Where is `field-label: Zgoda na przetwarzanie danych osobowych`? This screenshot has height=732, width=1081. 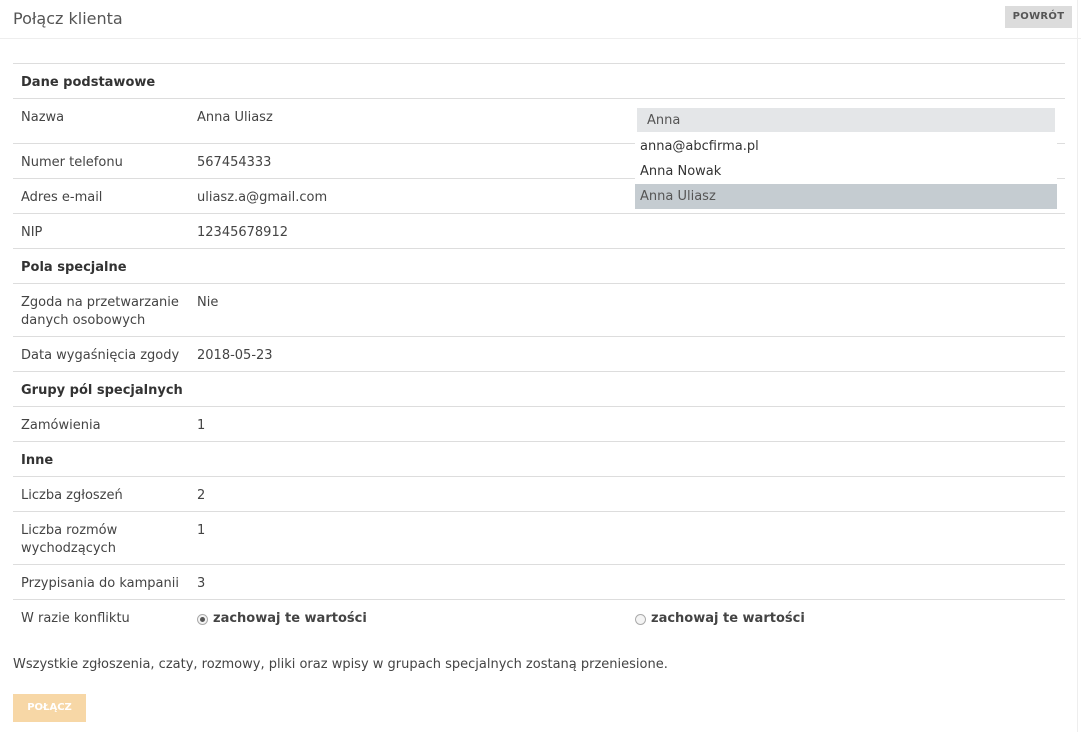
field-label: Zgoda na przetwarzanie danych osobowych is located at coordinates (100, 311).